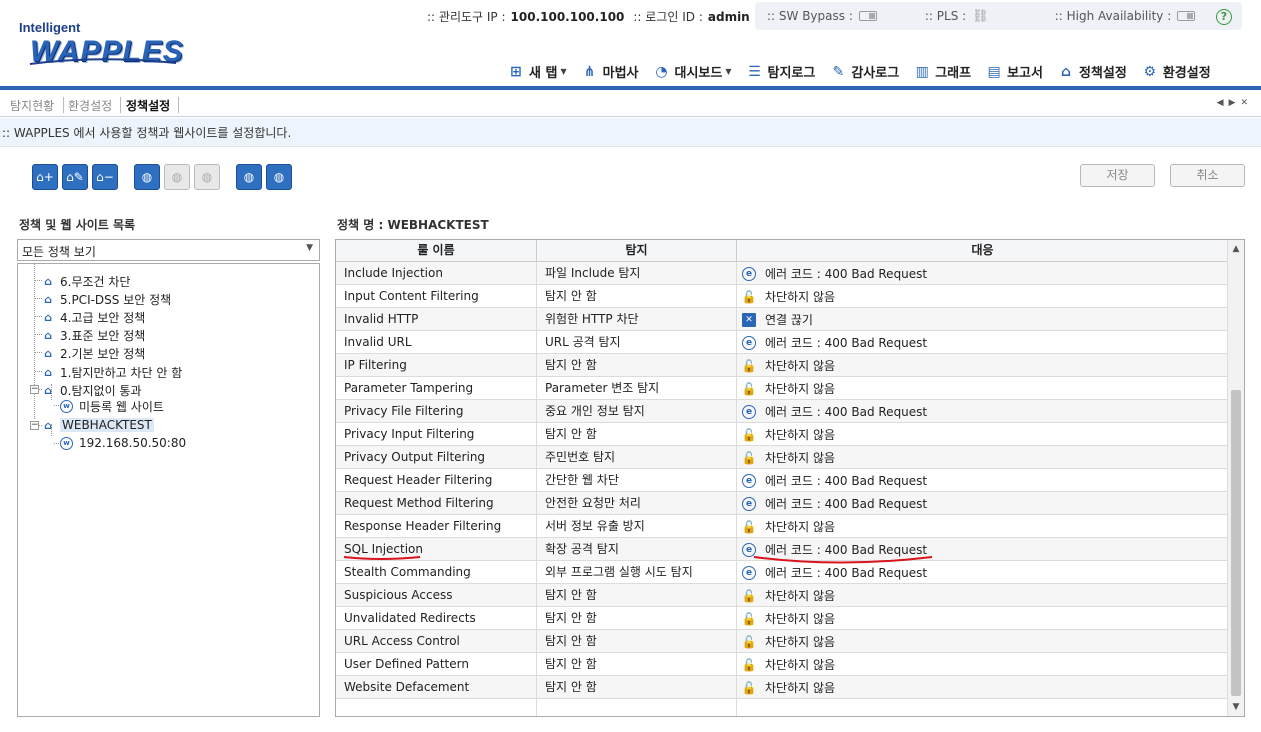 Image resolution: width=1261 pixels, height=732 pixels. I want to click on tab-environment: 환경설정, so click(90, 105).